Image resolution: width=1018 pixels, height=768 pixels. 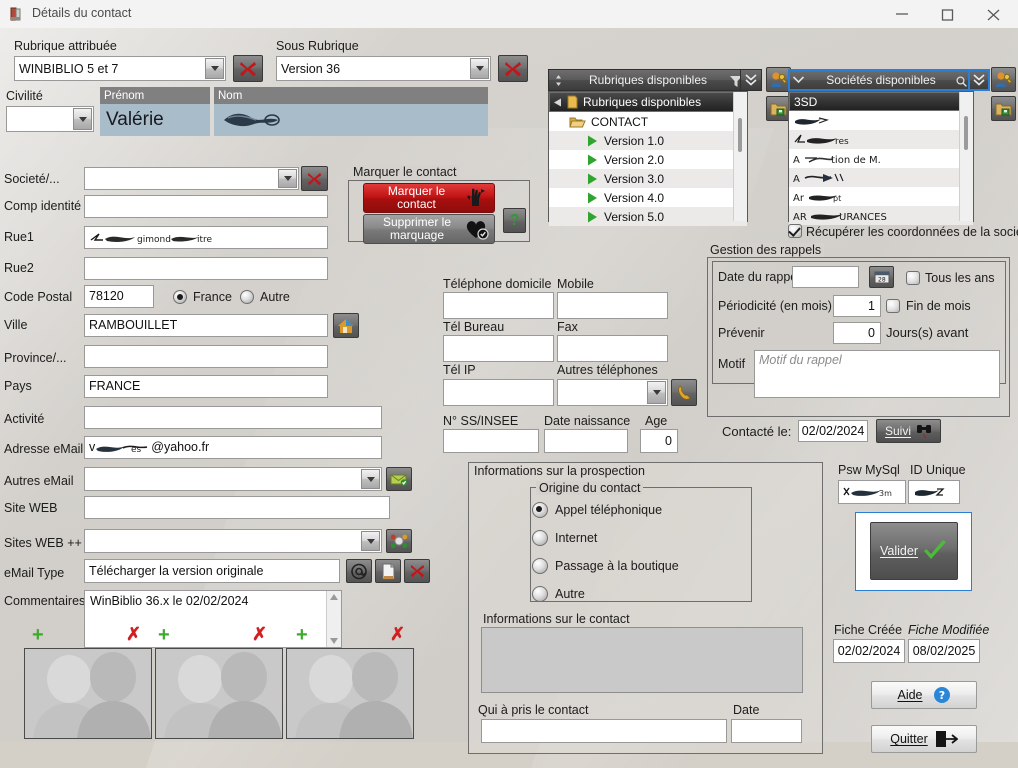 I want to click on motif-textarea: Motif du rappel, so click(x=877, y=374).